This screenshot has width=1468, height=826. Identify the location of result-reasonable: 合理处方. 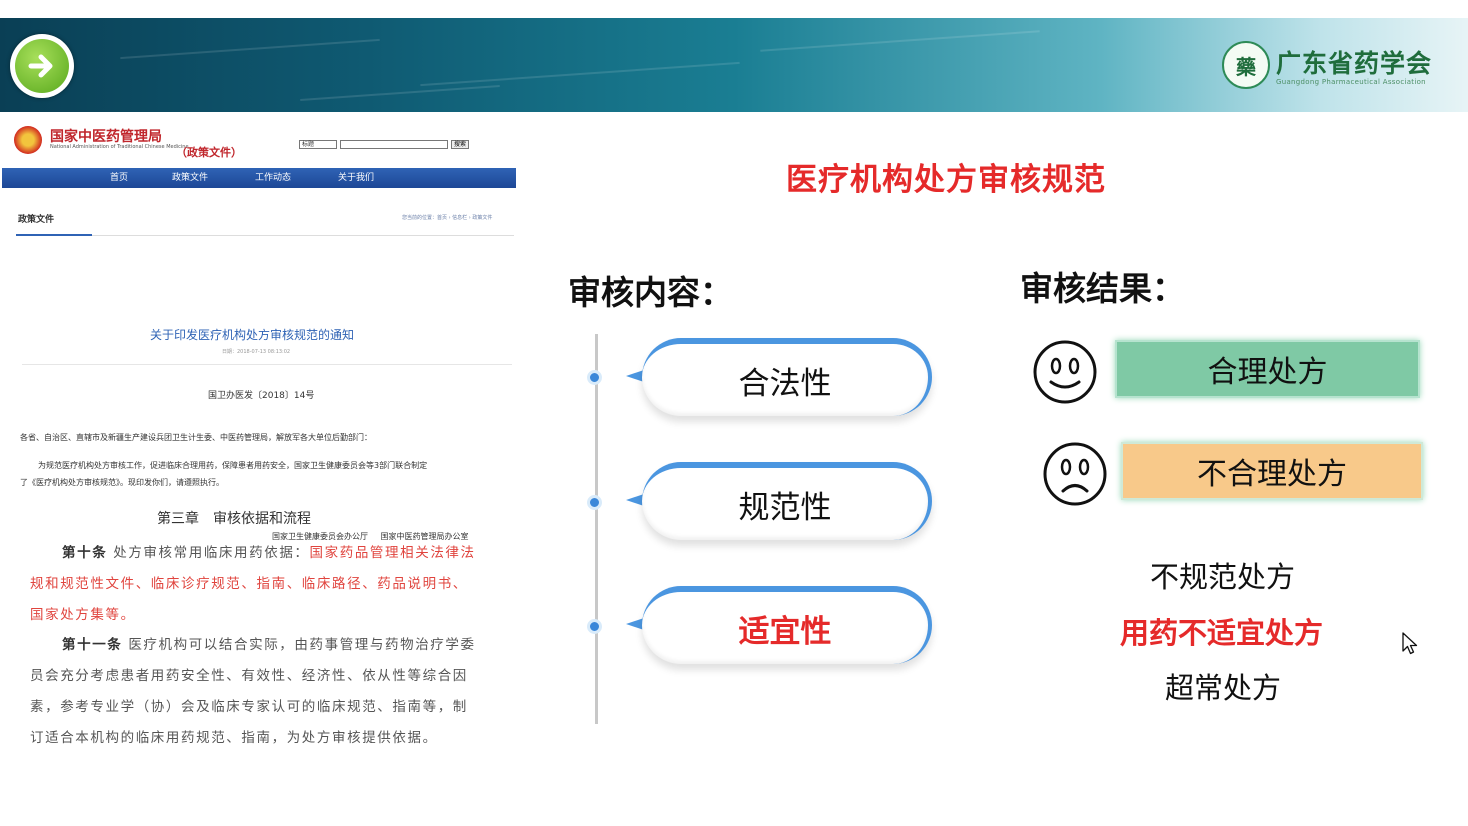
(1267, 369).